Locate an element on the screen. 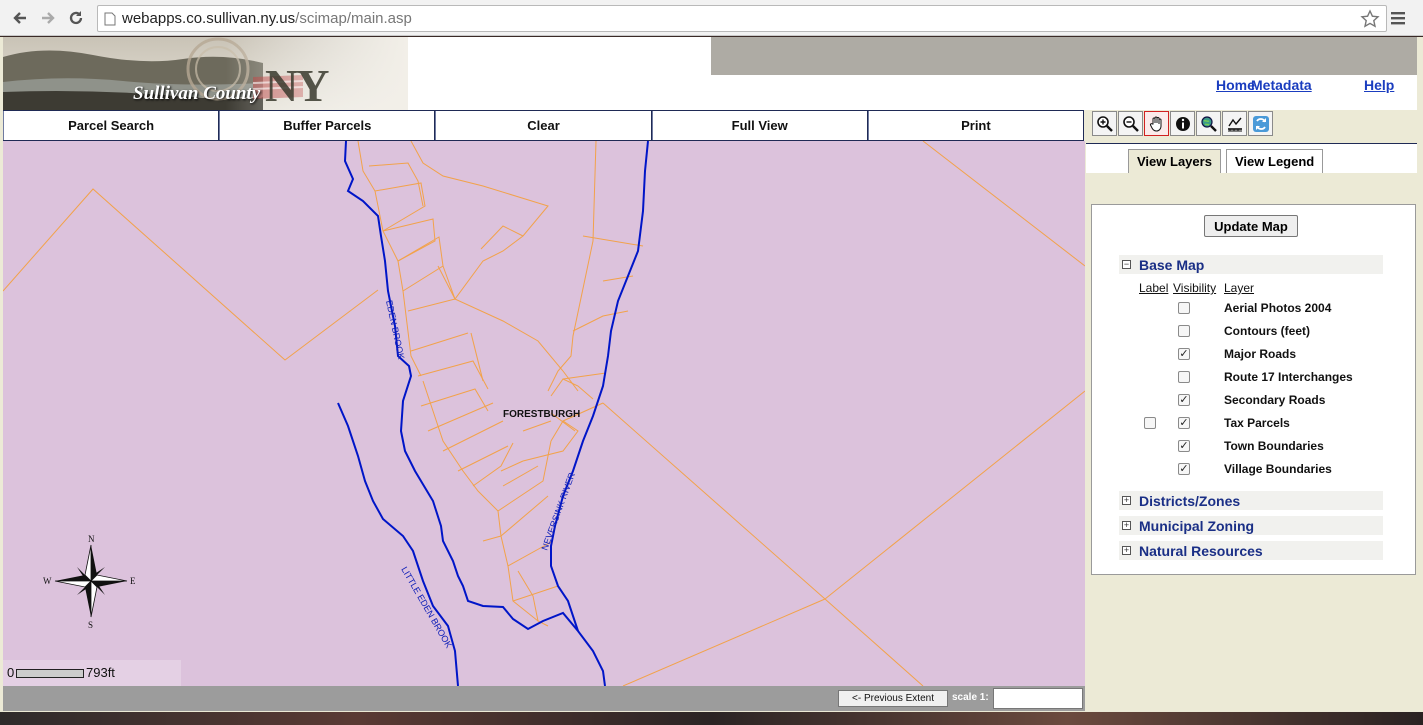 Image resolution: width=1423 pixels, height=725 pixels. identify-info-icon is located at coordinates (1182, 123).